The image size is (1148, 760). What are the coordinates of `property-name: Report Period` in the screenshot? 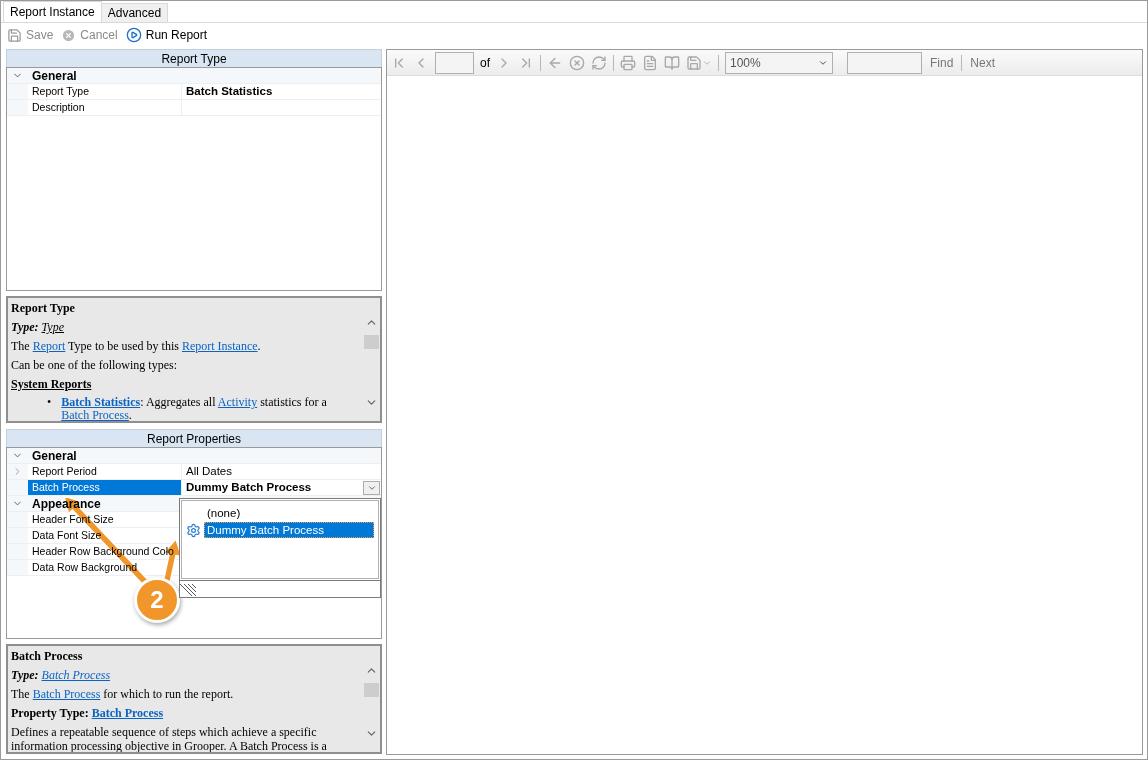 It's located at (105, 471).